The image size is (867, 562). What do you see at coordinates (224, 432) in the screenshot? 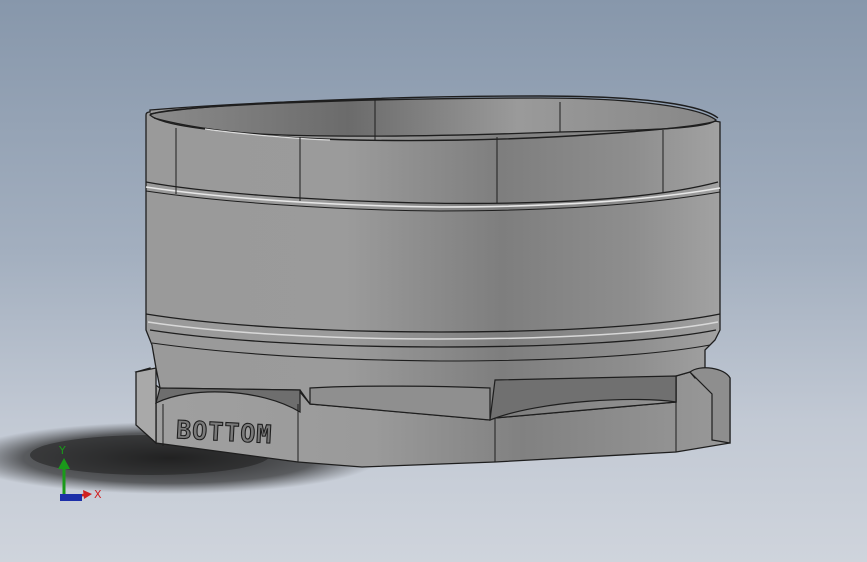
I see `engraved-bottom-label: BOTTOM` at bounding box center [224, 432].